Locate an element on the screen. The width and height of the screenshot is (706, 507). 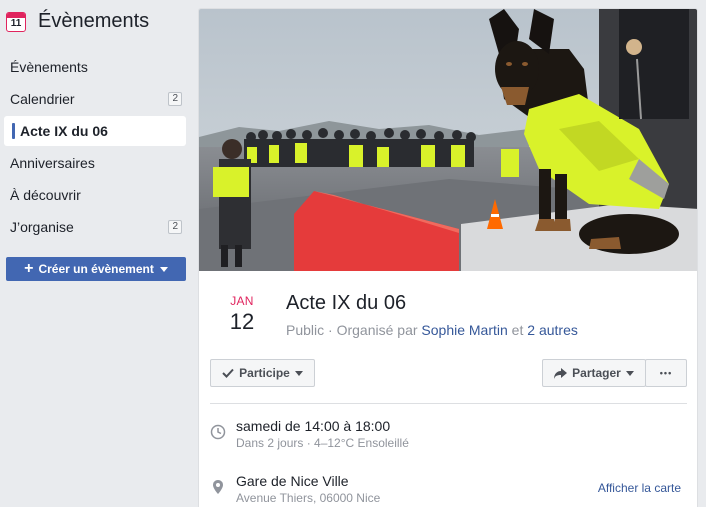
sidebar-item-discover: À découvrir is located at coordinates (95, 195).